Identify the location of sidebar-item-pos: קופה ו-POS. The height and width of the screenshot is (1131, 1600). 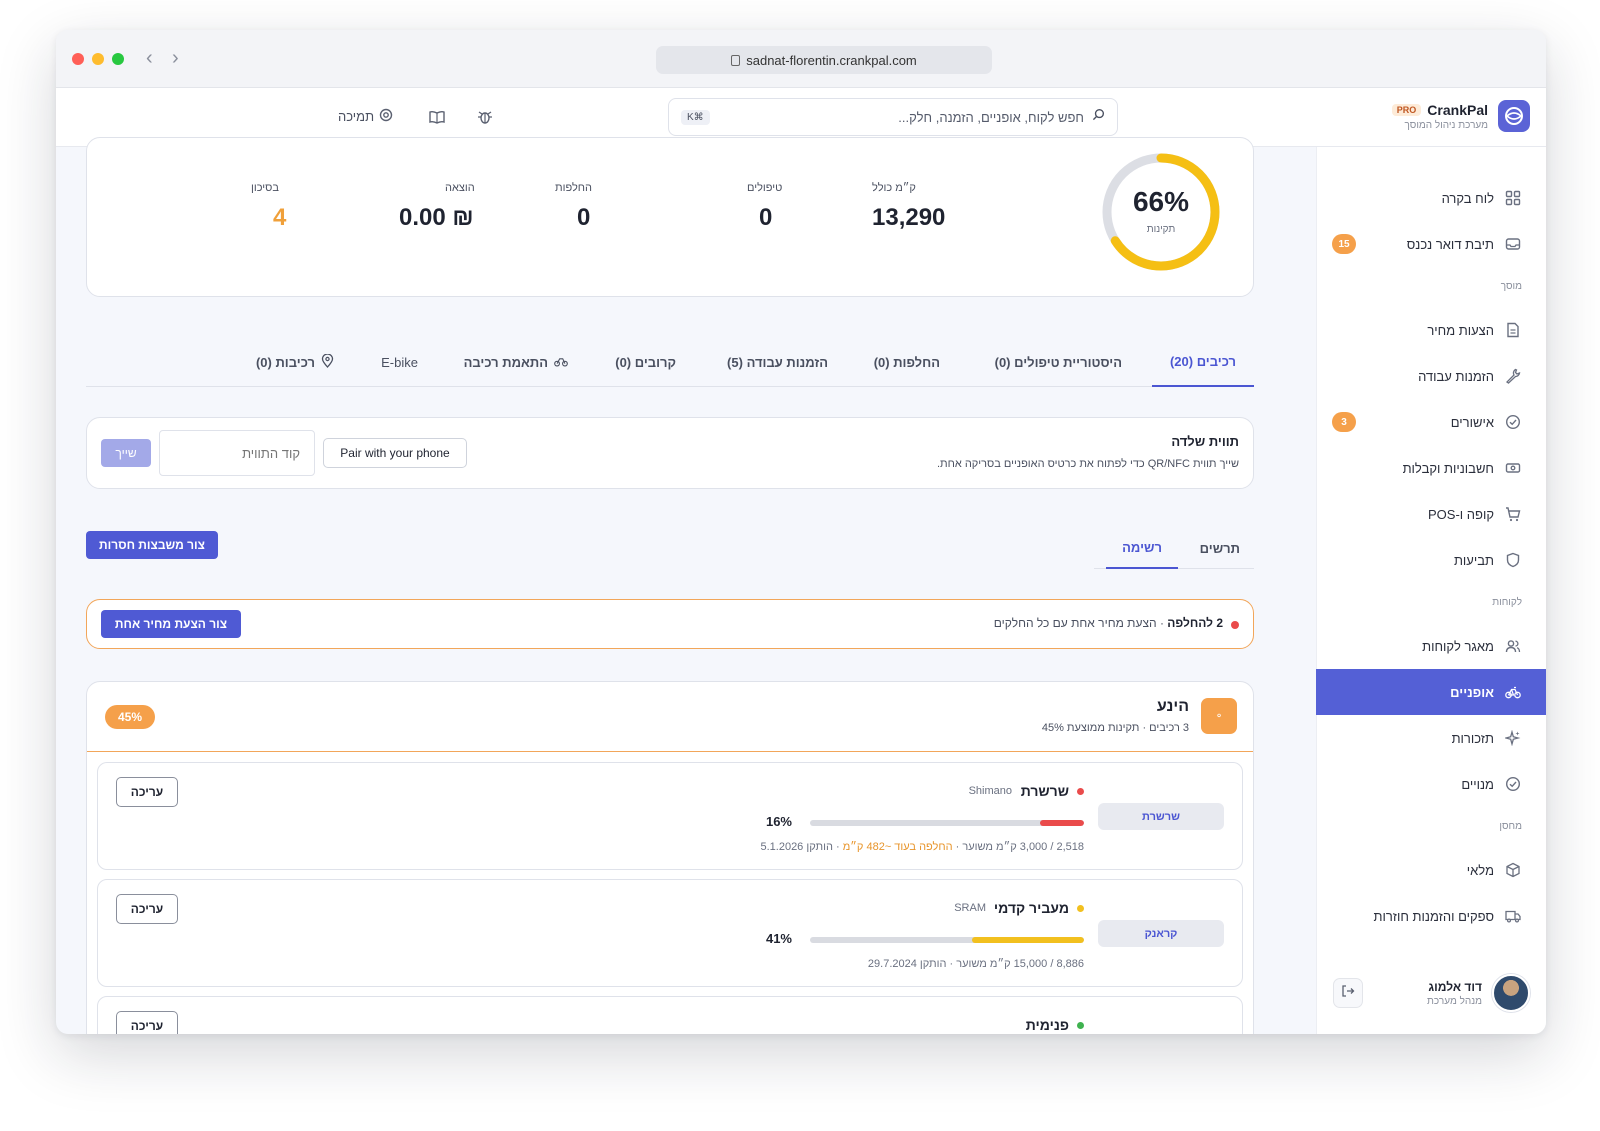
(1431, 514).